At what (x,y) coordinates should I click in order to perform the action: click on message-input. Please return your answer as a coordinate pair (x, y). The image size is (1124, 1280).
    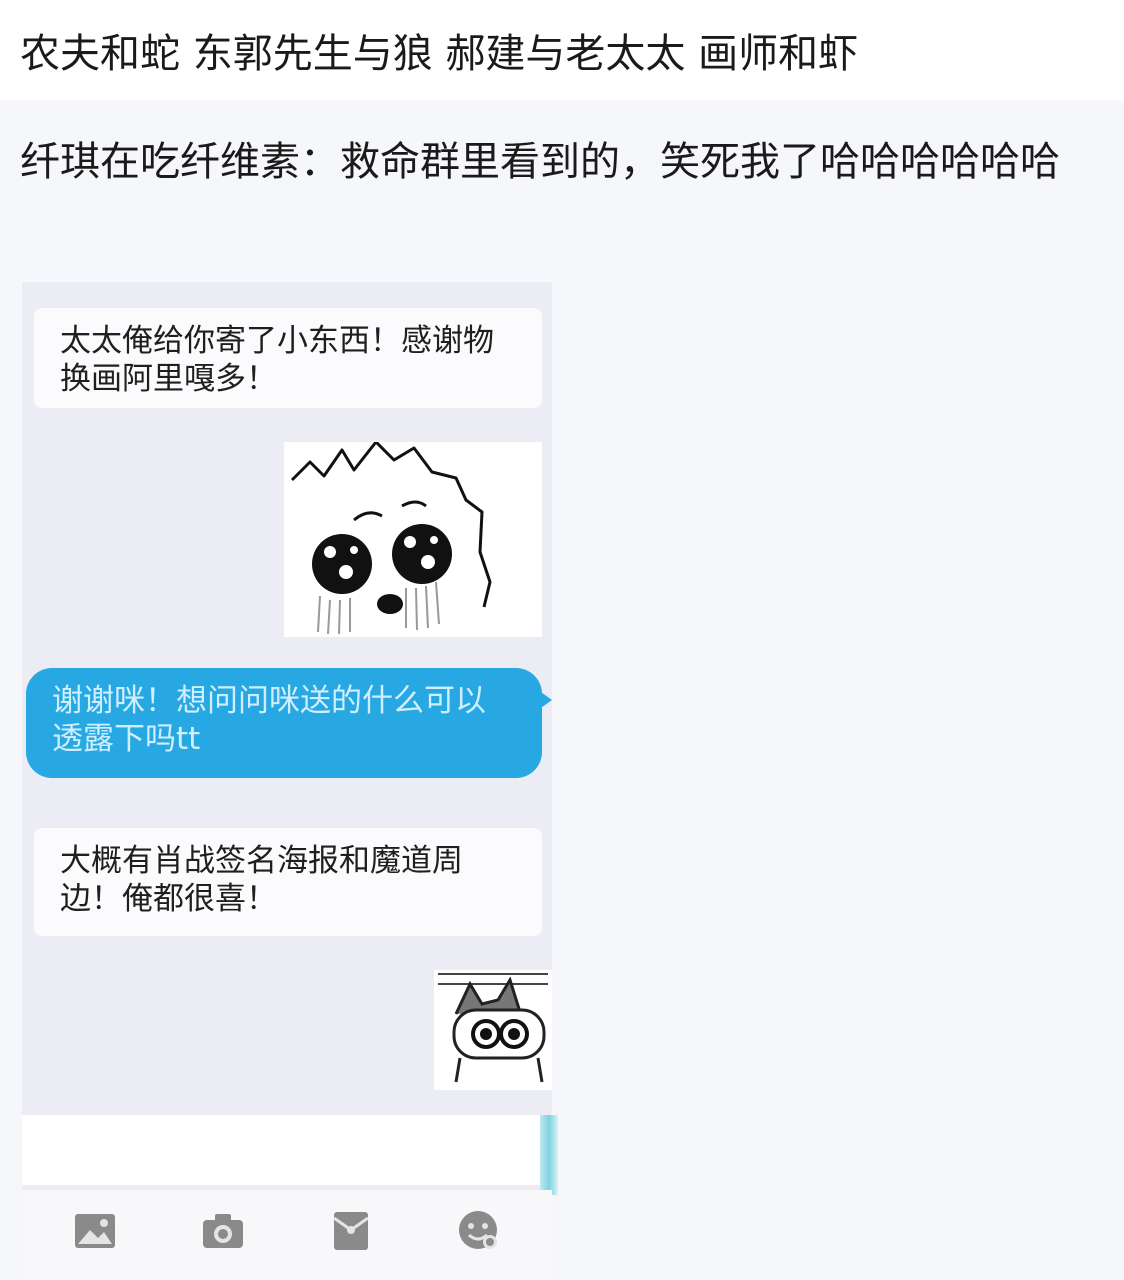
    Looking at the image, I should click on (281, 1150).